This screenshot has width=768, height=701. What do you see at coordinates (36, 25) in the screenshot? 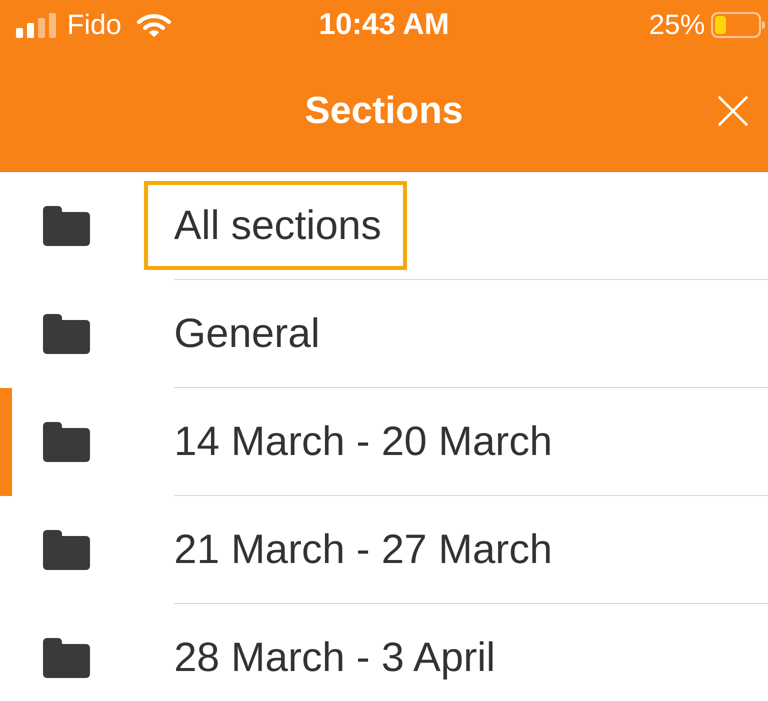
I see `signal-bars-icon` at bounding box center [36, 25].